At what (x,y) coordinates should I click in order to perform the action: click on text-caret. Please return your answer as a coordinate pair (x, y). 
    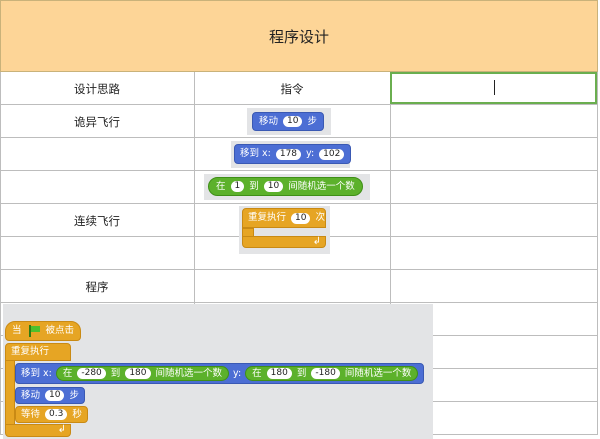
    Looking at the image, I should click on (494, 87).